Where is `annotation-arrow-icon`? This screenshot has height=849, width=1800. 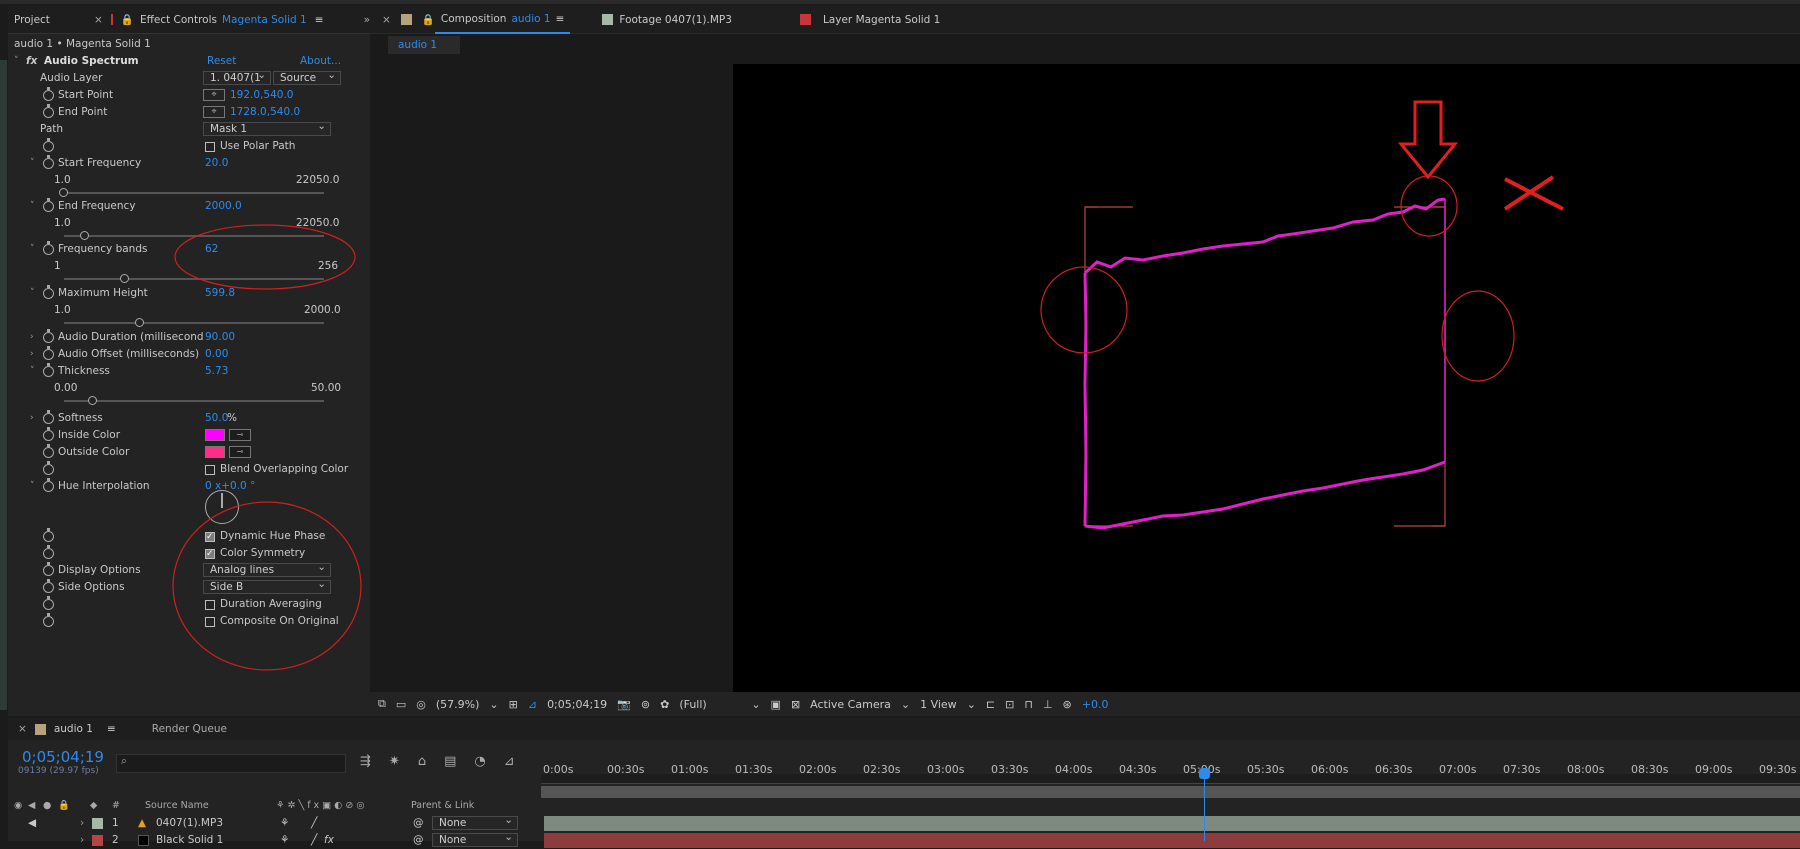
annotation-arrow-icon is located at coordinates (1428, 140).